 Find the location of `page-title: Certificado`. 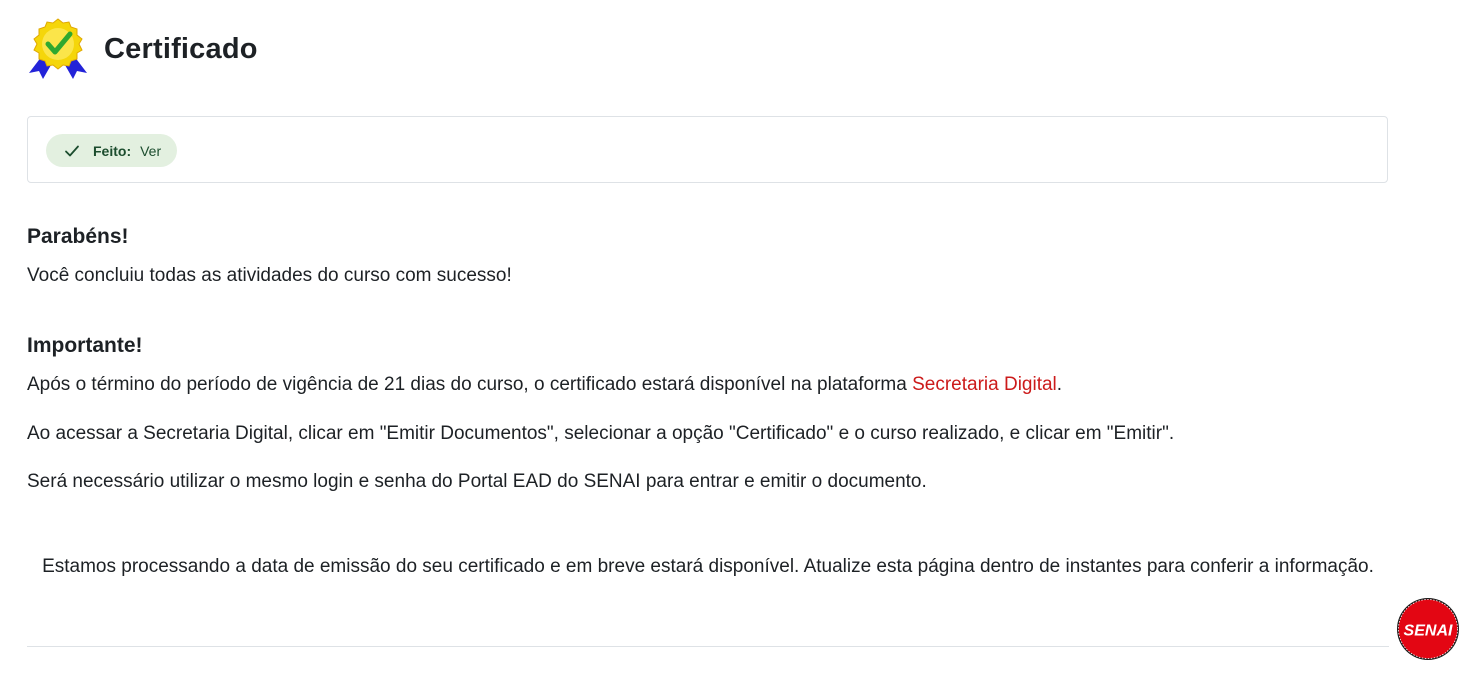

page-title: Certificado is located at coordinates (181, 48).